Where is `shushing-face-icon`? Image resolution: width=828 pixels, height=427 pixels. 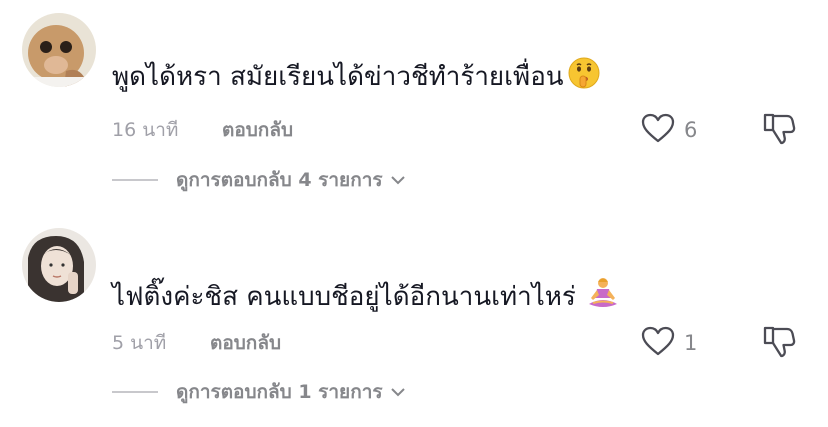 shushing-face-icon is located at coordinates (584, 77).